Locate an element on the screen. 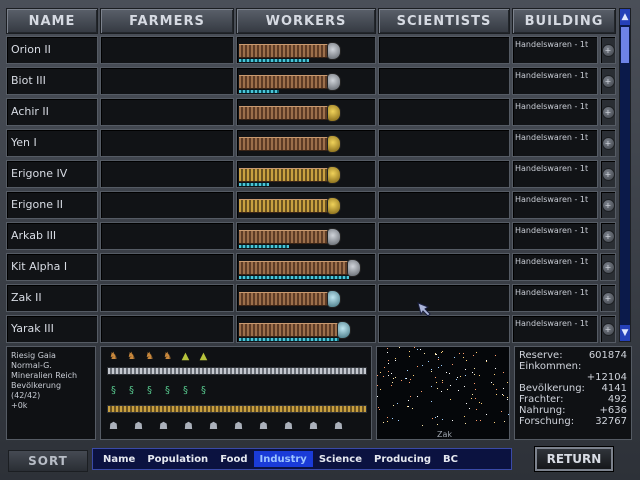 This screenshot has width=640, height=480. sort-producing-button: Producing is located at coordinates (402, 459).